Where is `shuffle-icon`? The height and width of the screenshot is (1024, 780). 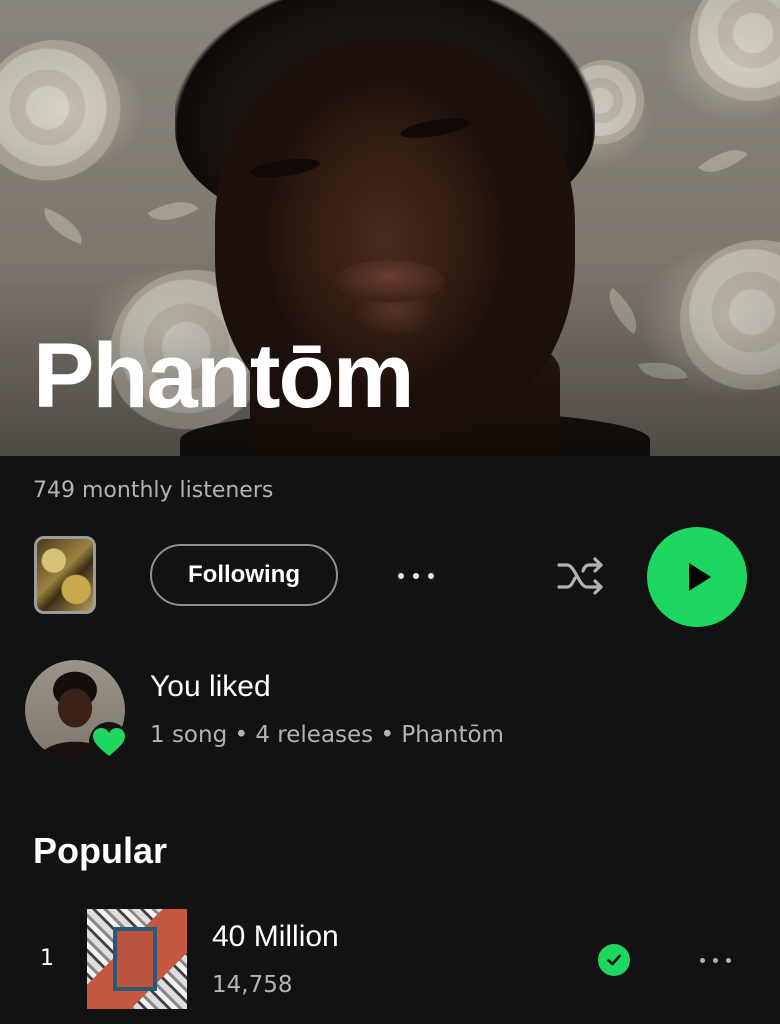 shuffle-icon is located at coordinates (580, 576).